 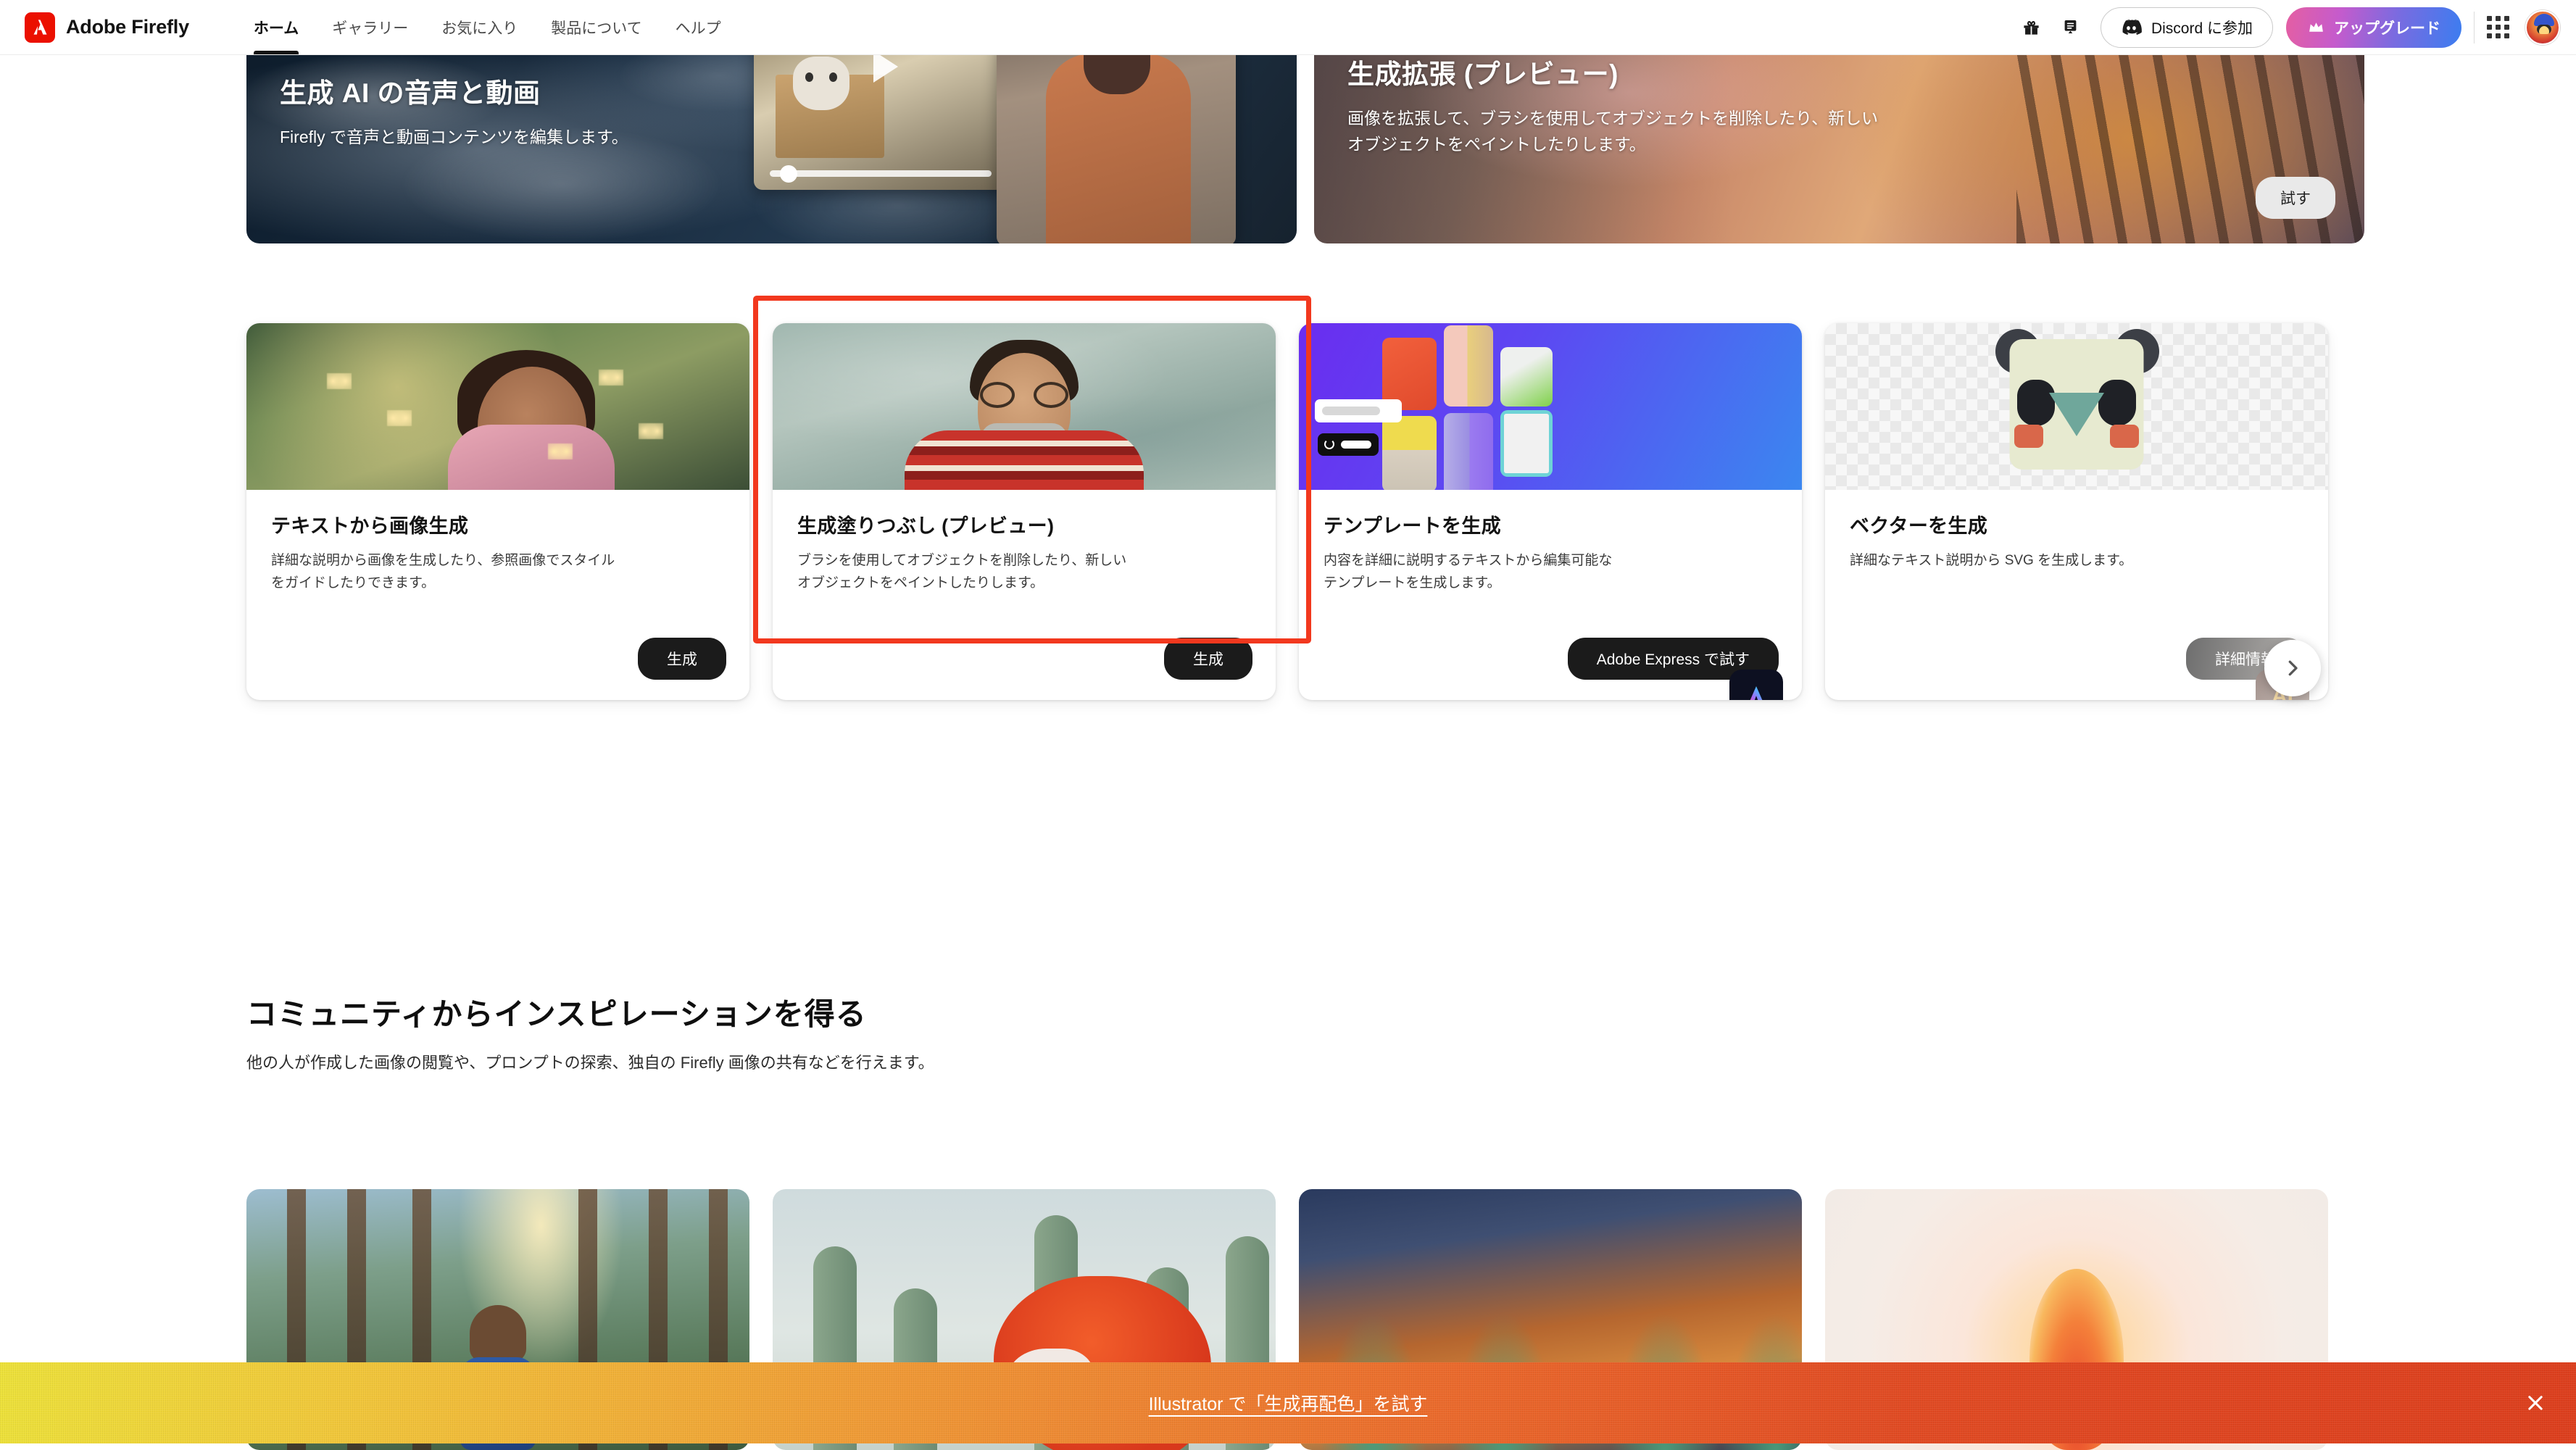 What do you see at coordinates (497, 406) in the screenshot?
I see `card-thumbnail-girl-butterflies` at bounding box center [497, 406].